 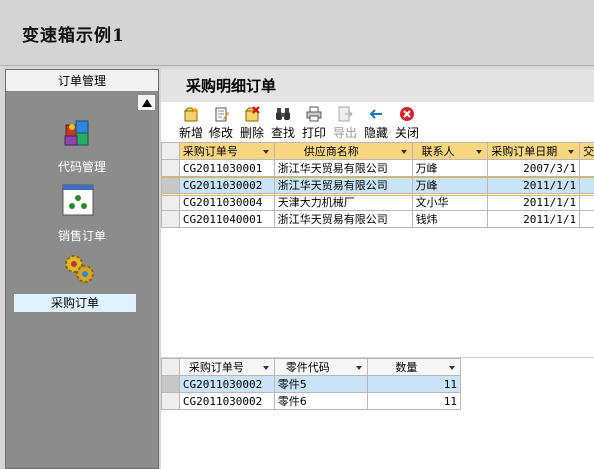 I want to click on purchase-order-icon, so click(x=79, y=269).